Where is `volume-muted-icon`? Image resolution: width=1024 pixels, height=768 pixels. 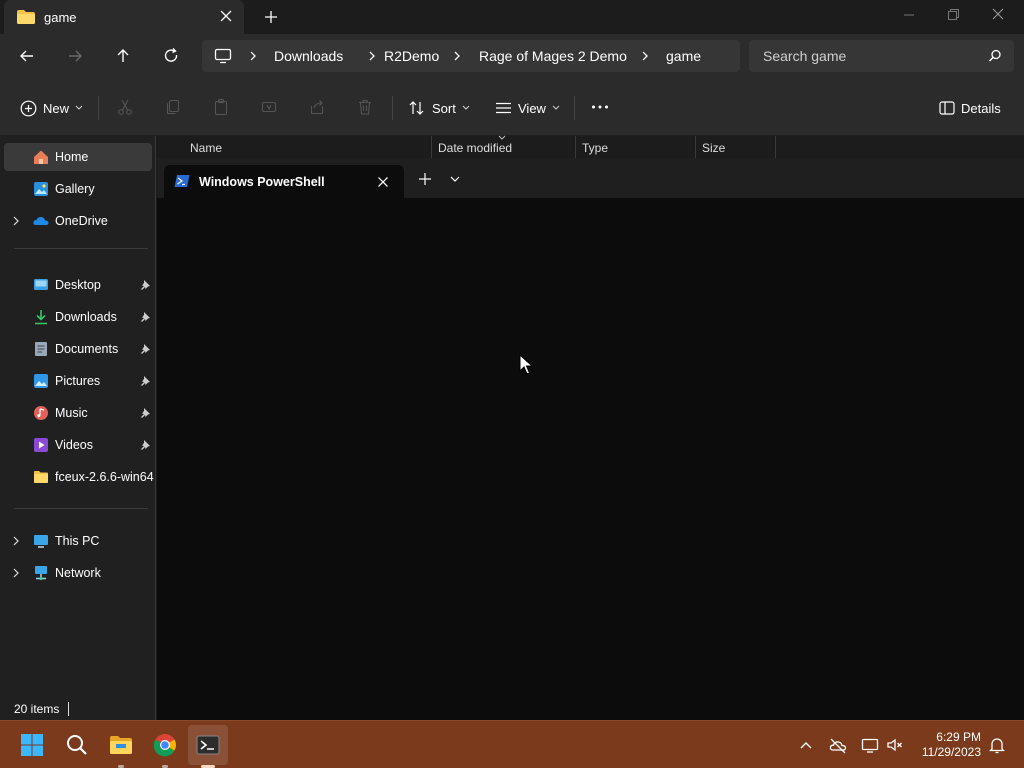 volume-muted-icon is located at coordinates (895, 745).